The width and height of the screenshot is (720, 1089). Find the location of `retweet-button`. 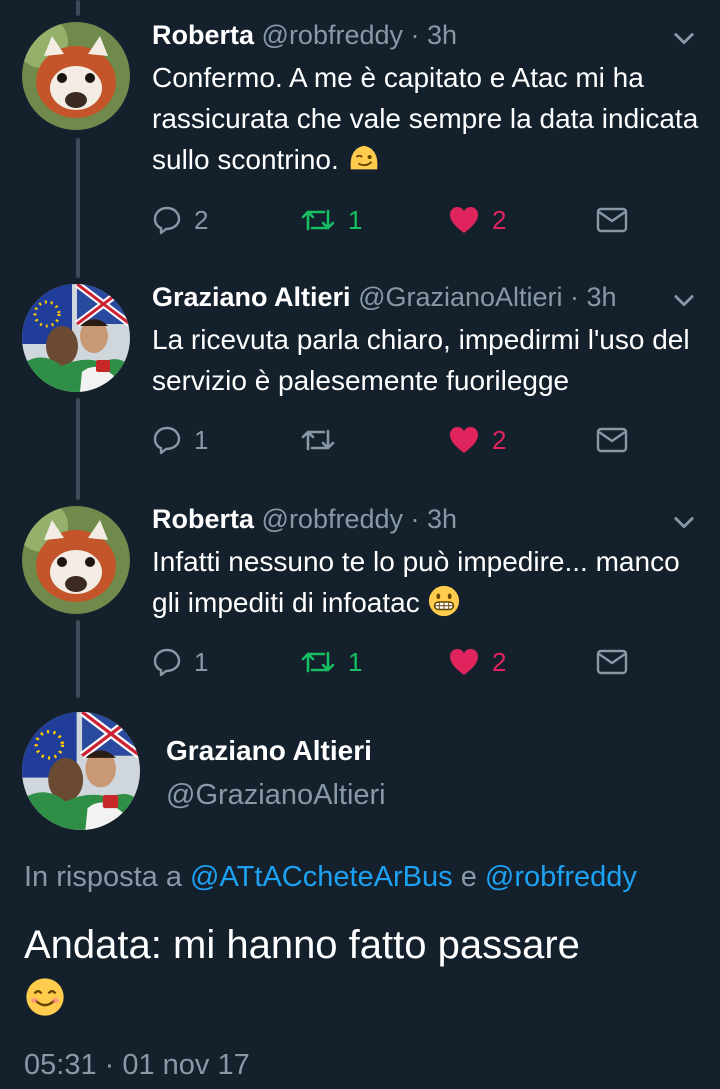

retweet-button is located at coordinates (324, 440).